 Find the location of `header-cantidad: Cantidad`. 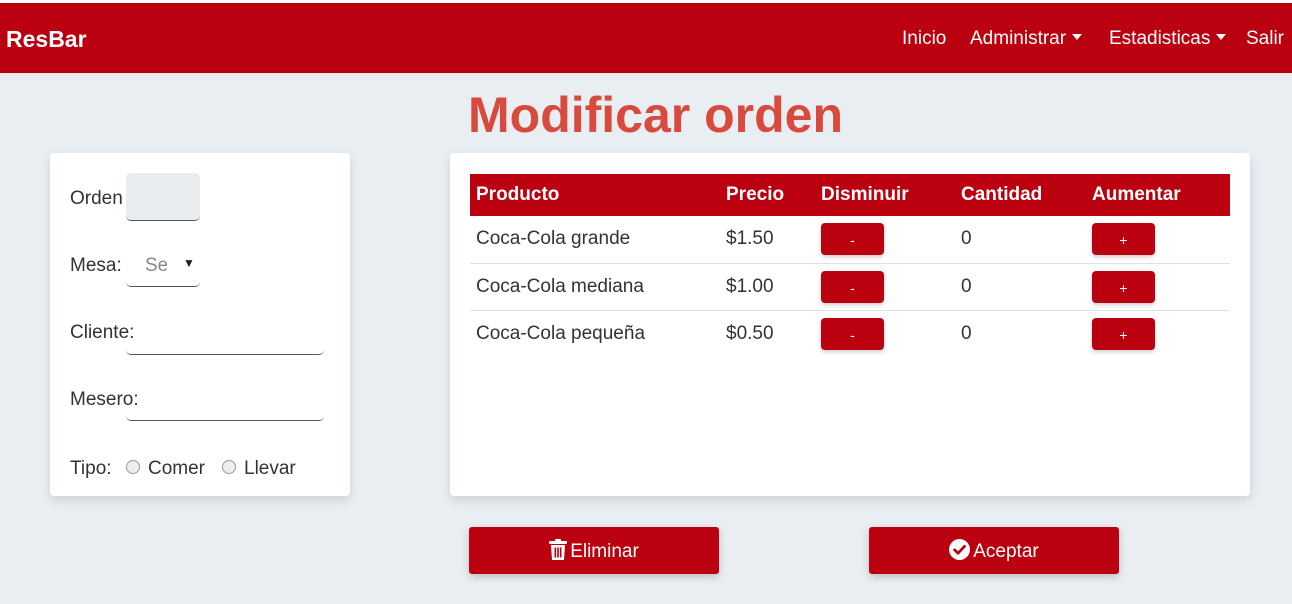

header-cantidad: Cantidad is located at coordinates (1002, 194).